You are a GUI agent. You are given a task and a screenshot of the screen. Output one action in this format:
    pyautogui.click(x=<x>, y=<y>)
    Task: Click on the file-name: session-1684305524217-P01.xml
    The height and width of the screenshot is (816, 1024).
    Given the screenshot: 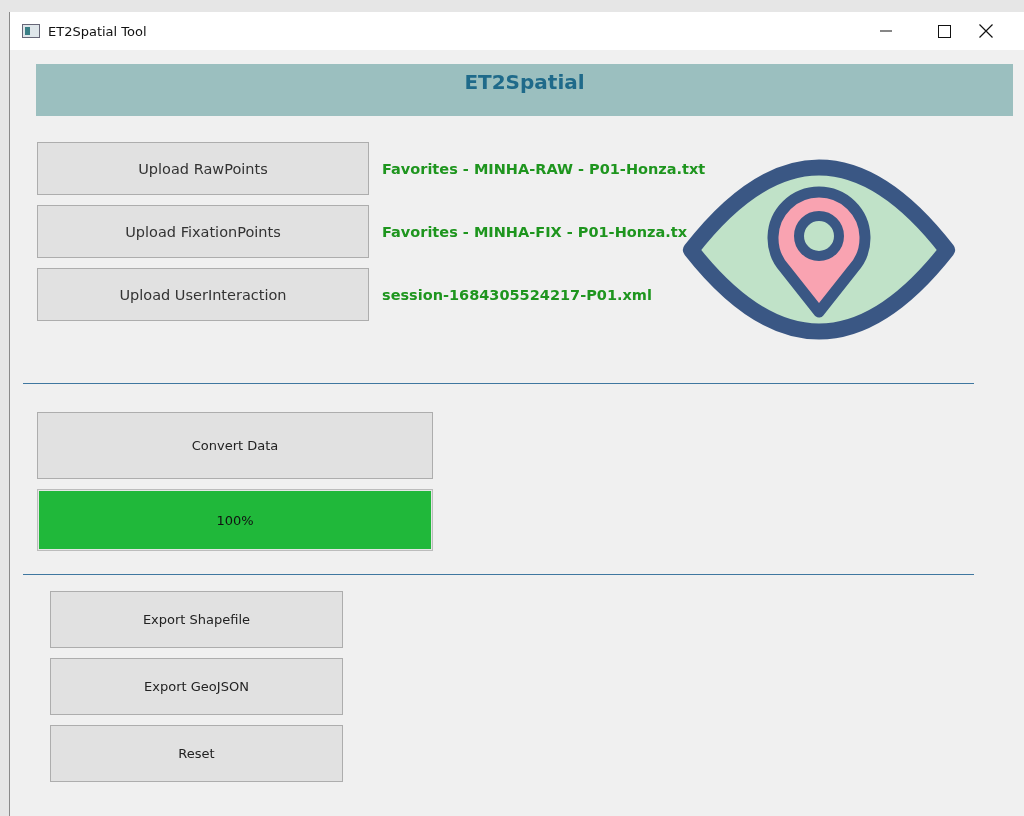 What is the action you would take?
    pyautogui.click(x=517, y=294)
    